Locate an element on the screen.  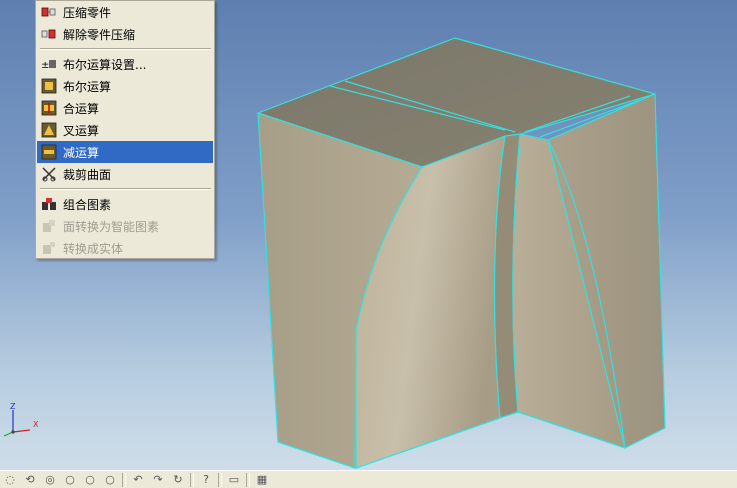
undo-view-icon: ↶ is located at coordinates (138, 480).